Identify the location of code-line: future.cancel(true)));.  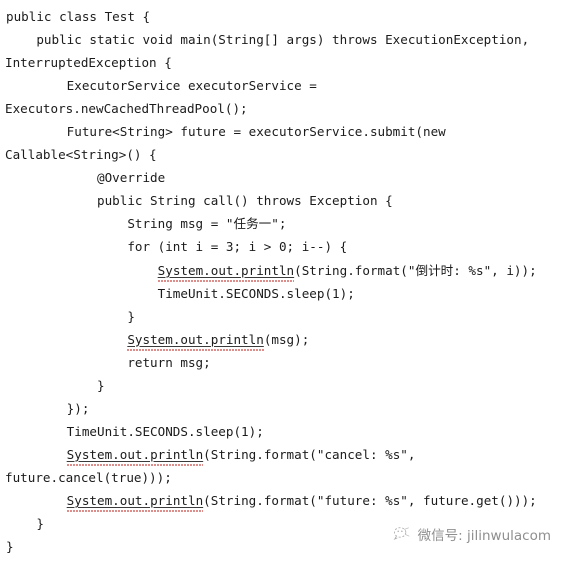
(282, 477).